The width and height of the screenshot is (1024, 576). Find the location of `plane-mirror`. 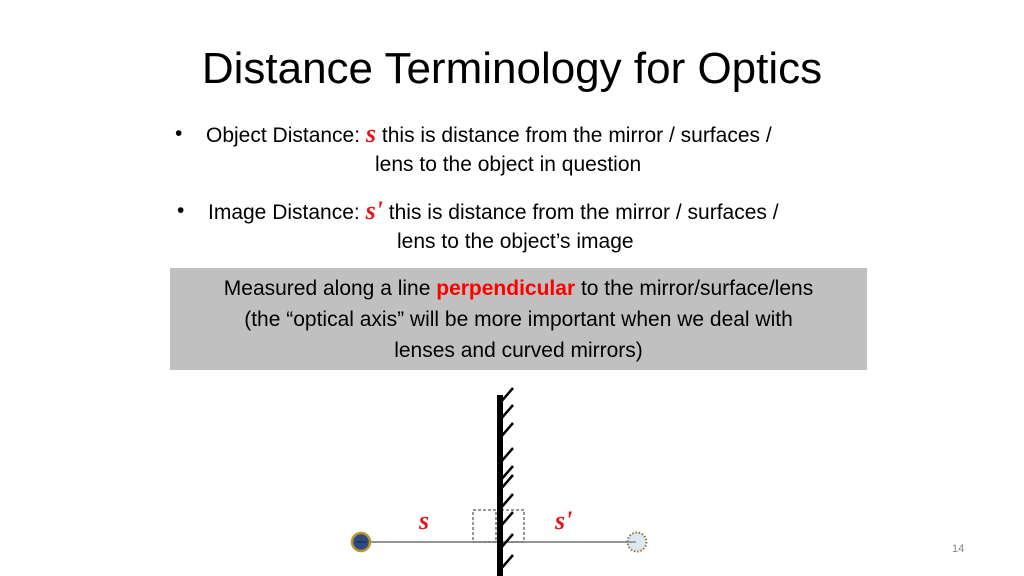

plane-mirror is located at coordinates (505, 481).